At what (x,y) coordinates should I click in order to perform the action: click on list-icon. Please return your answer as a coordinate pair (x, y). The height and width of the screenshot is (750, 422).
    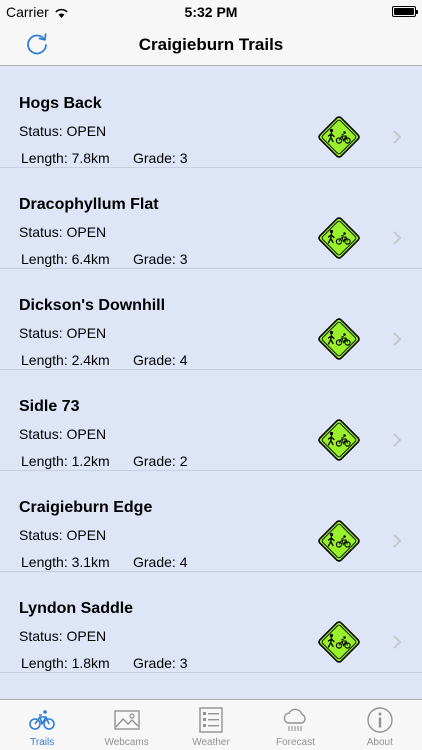
    Looking at the image, I should click on (211, 720).